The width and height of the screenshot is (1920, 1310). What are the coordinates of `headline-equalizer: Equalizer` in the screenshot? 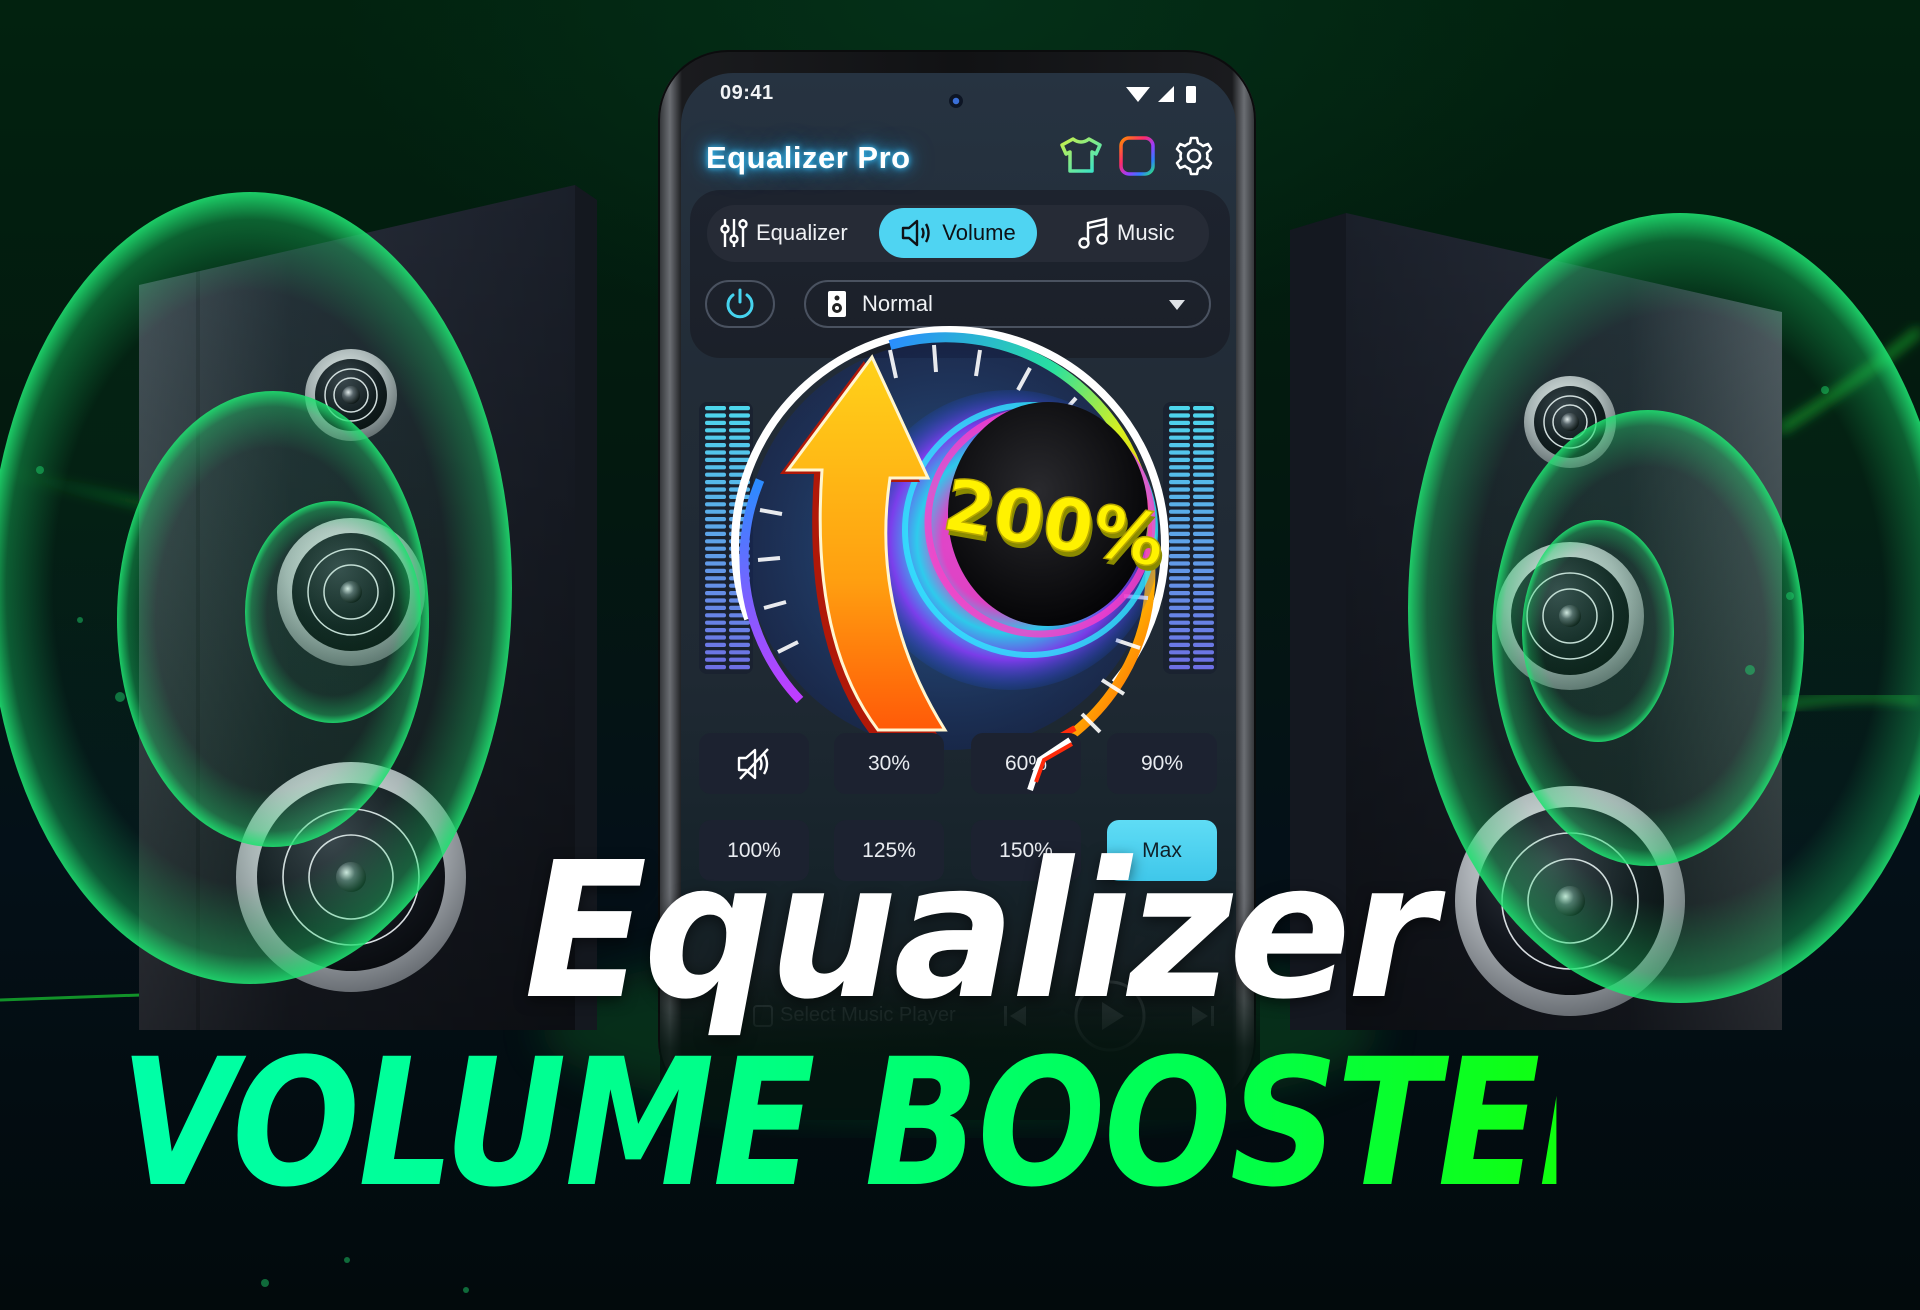 It's located at (980, 931).